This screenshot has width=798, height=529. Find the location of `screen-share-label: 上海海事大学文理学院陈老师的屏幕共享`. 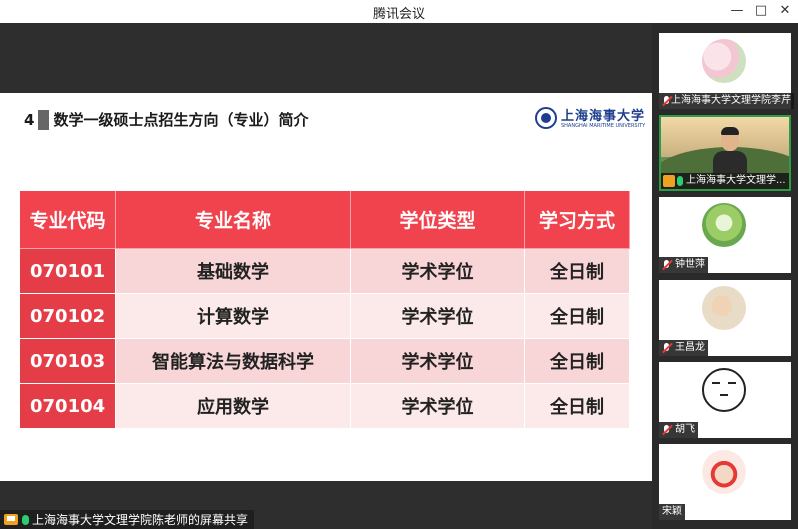

screen-share-label: 上海海事大学文理学院陈老师的屏幕共享 is located at coordinates (127, 519).